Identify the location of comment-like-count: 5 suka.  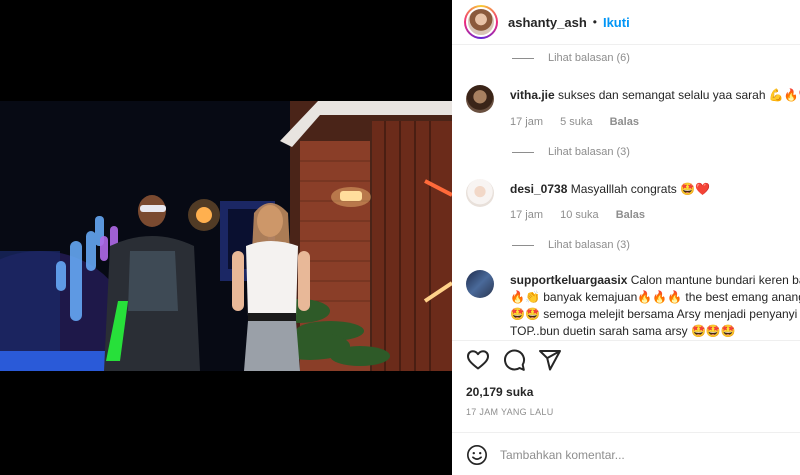
(576, 122).